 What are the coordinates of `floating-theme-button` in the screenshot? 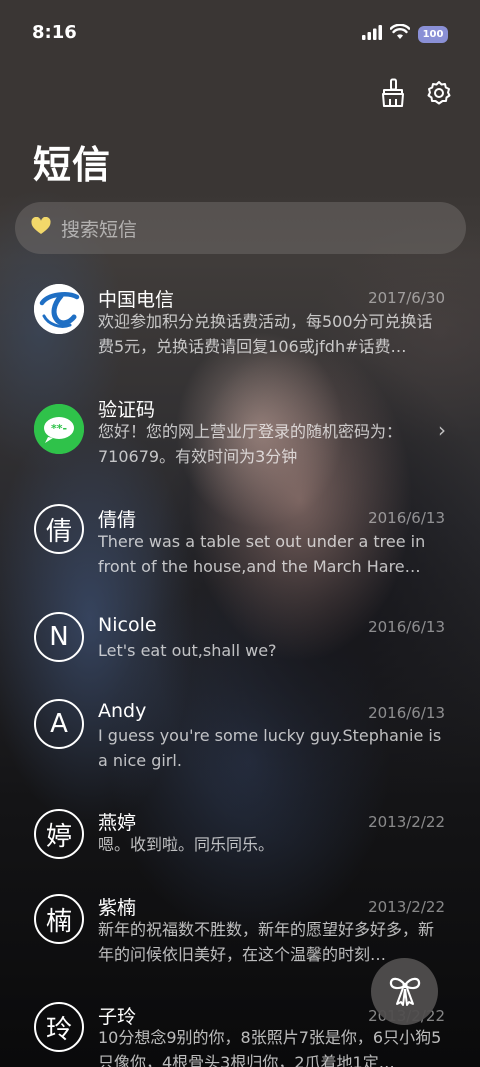 It's located at (404, 991).